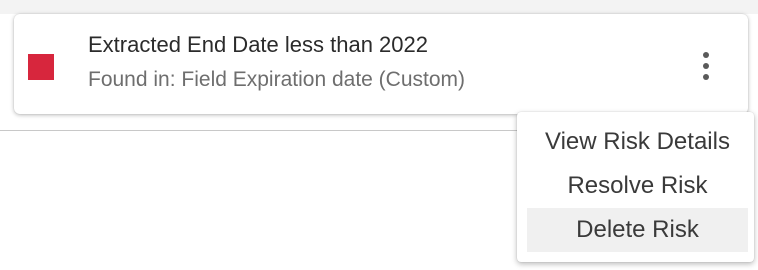  I want to click on menu-item-resolve-risk: Resolve Risk, so click(637, 186).